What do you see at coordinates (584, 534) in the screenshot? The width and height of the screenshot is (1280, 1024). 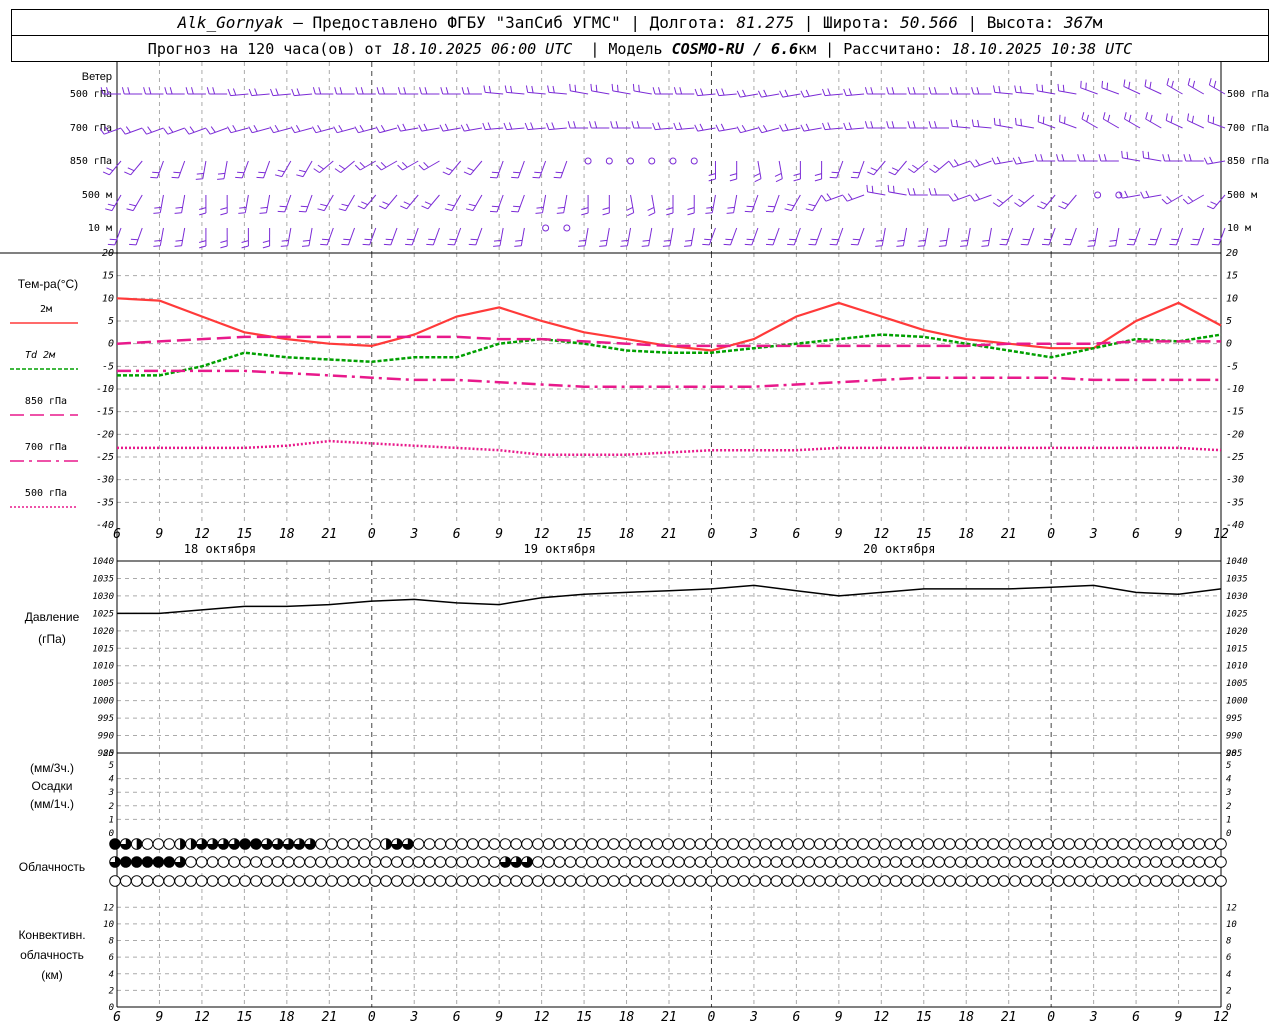 I see `x-tick-label: 15` at bounding box center [584, 534].